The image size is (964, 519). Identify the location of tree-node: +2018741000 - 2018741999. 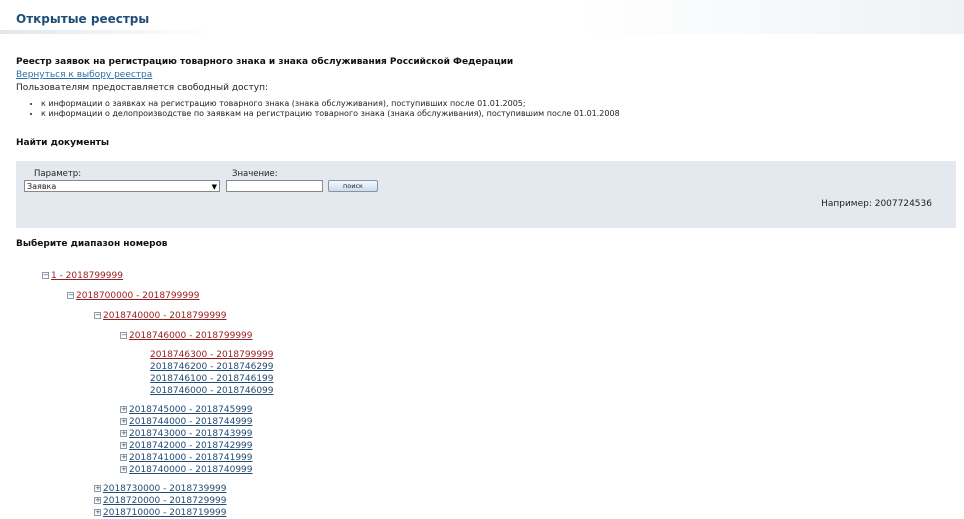
(186, 458).